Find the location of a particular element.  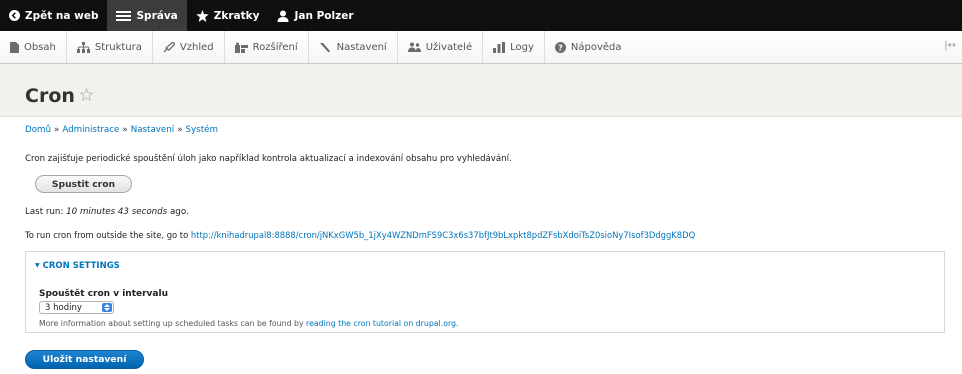

admin-toolbar: Zpět na web Správa Zkratky Jan Polzer is located at coordinates (481, 15).